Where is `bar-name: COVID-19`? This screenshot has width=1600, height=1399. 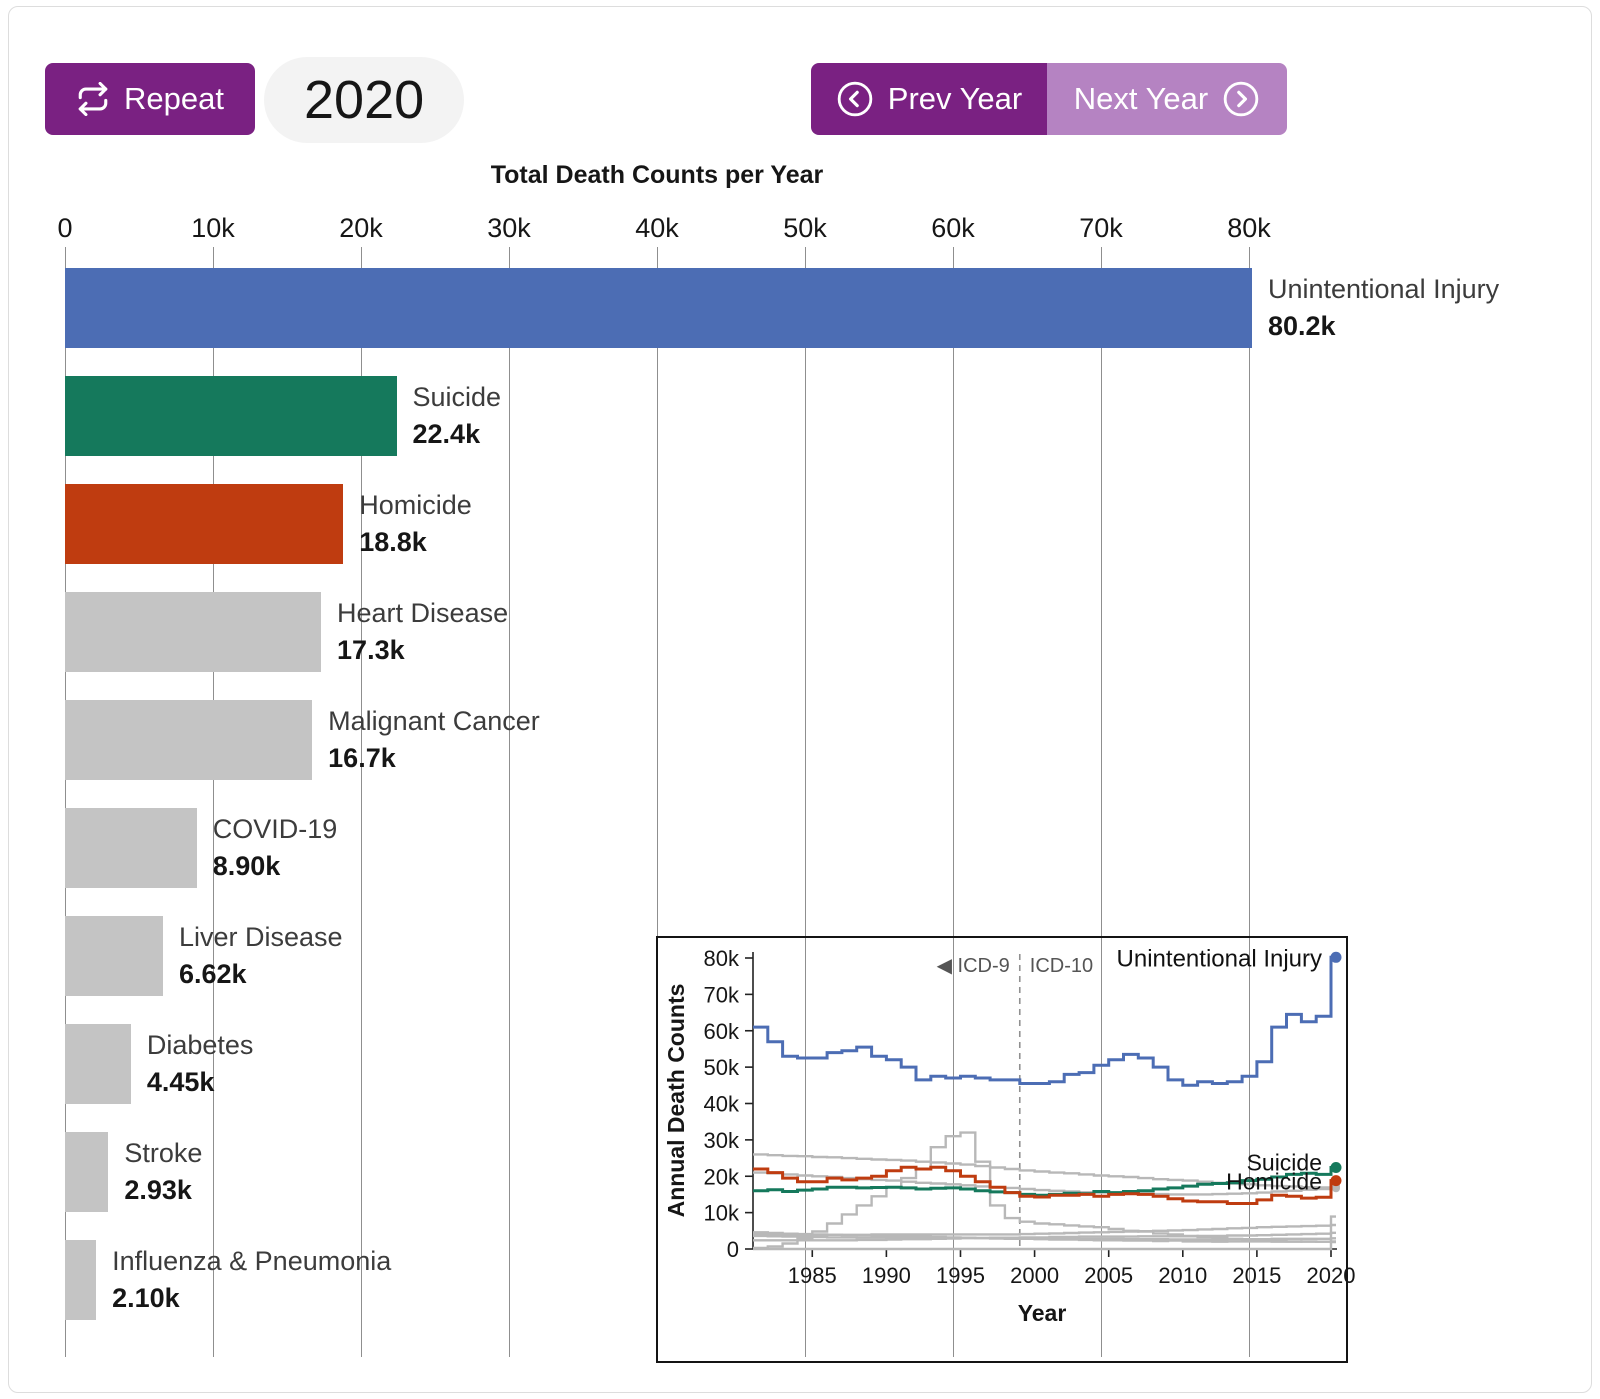
bar-name: COVID-19 is located at coordinates (275, 829).